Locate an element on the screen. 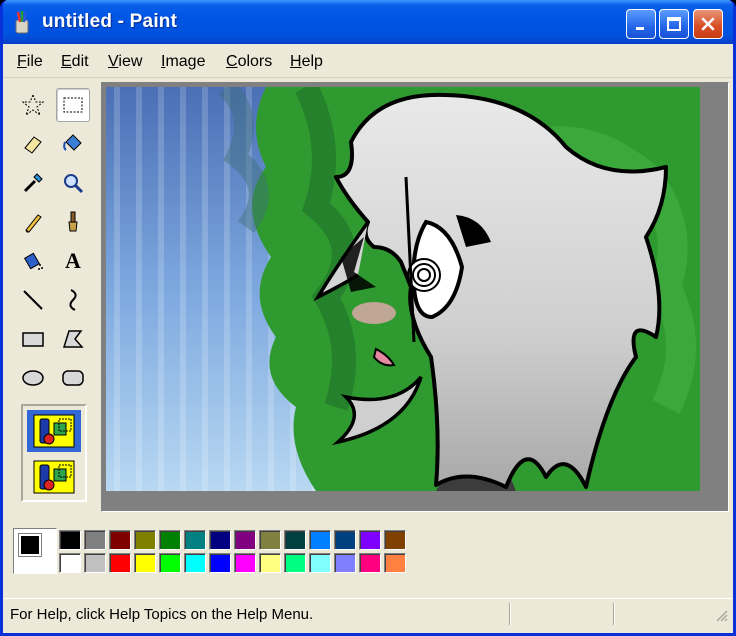  menu-view: View is located at coordinates (125, 62).